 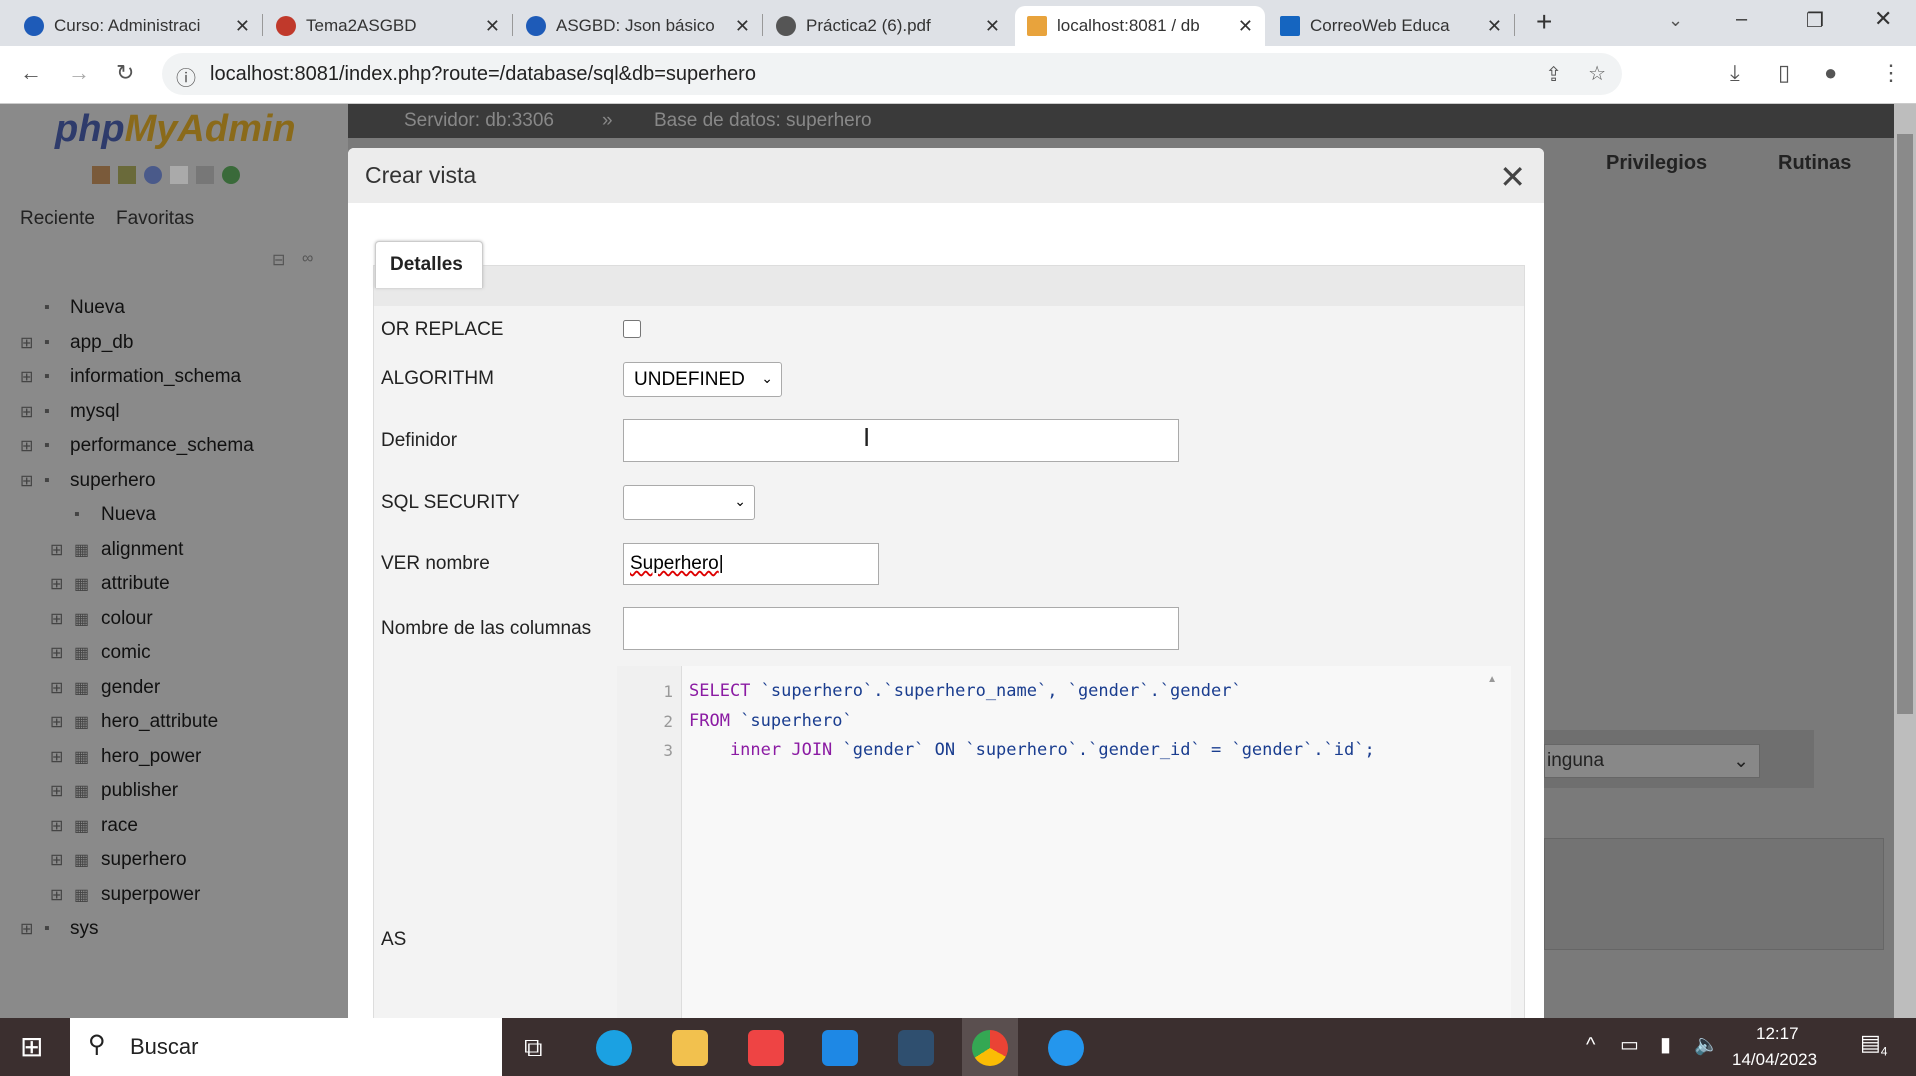 What do you see at coordinates (137, 26) in the screenshot?
I see `browser-tab: Curso: Administraci ✕` at bounding box center [137, 26].